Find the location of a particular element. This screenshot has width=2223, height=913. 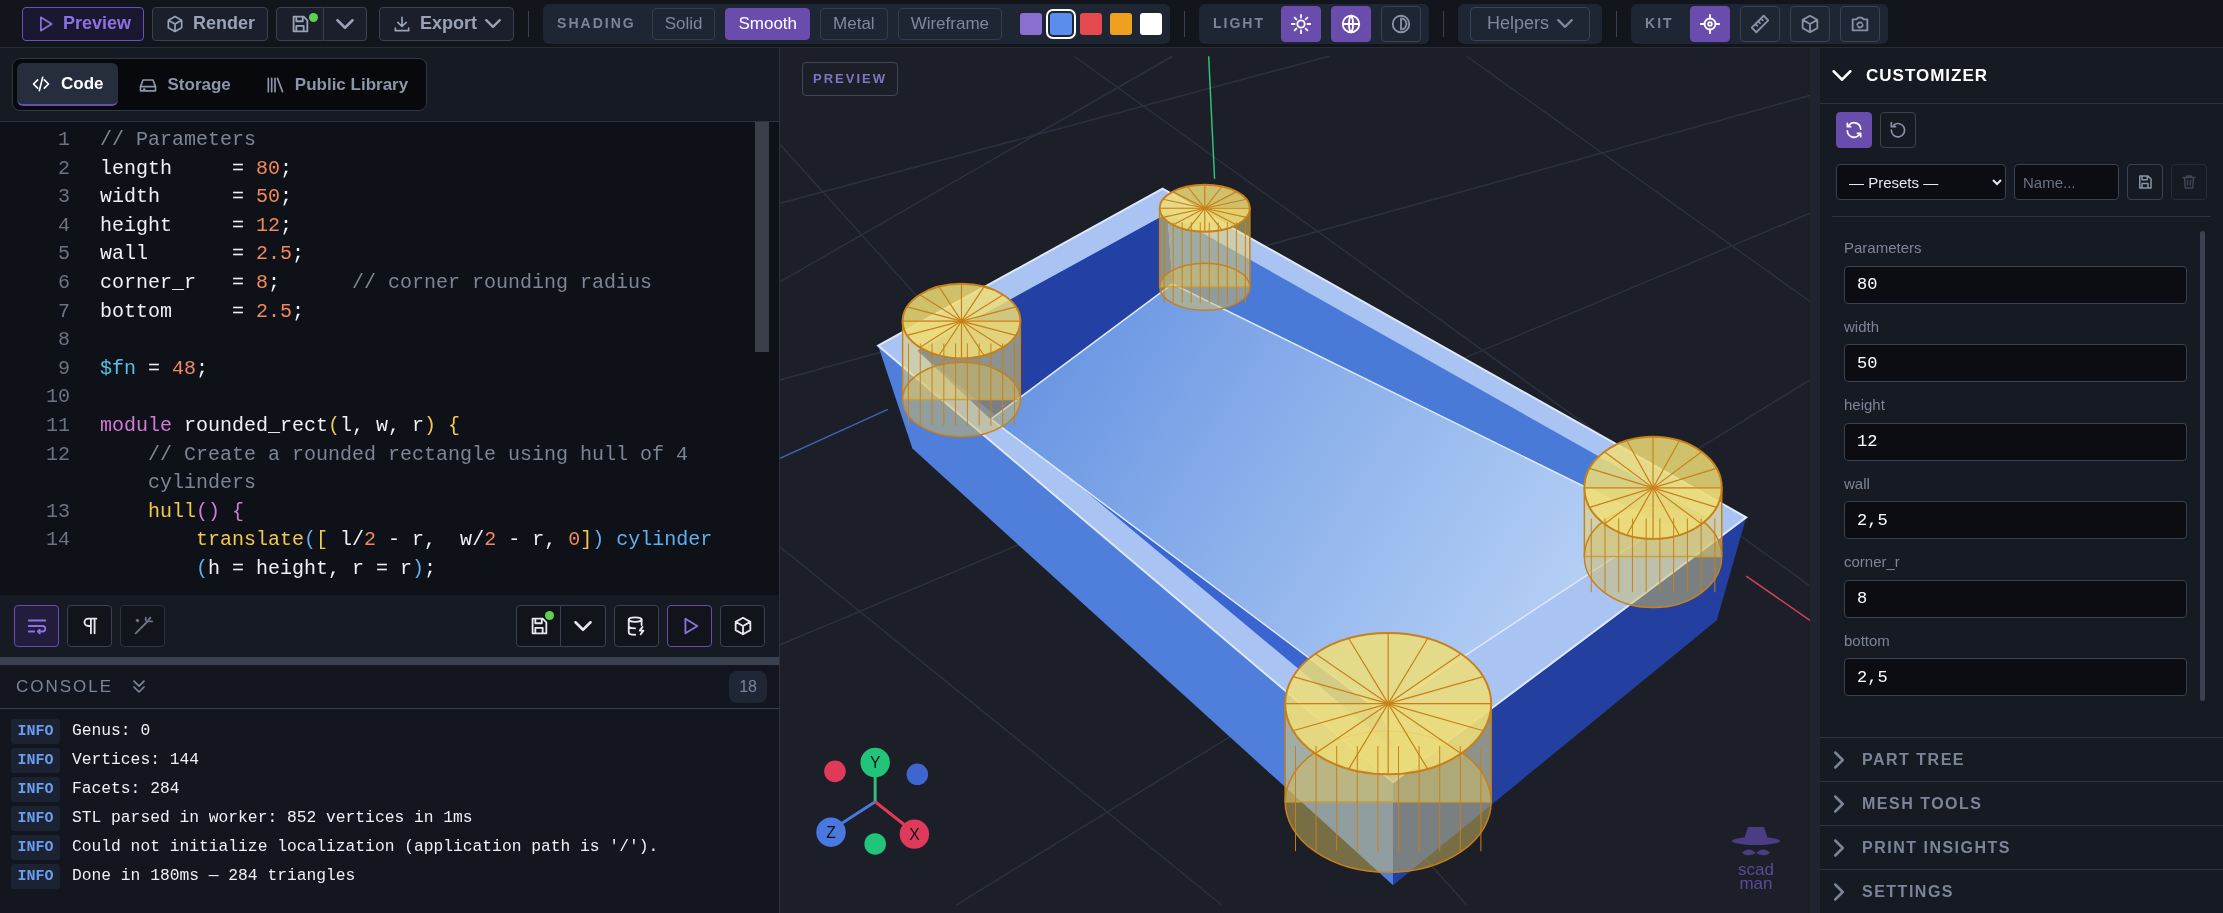

line-number: 9 is located at coordinates (64, 368).